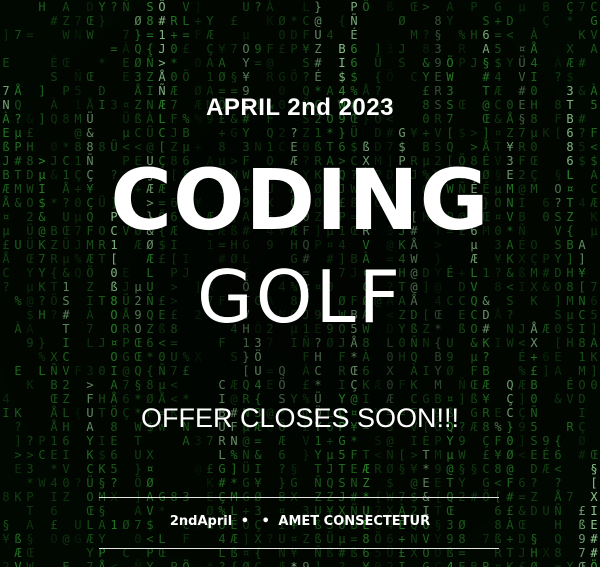 This screenshot has width=600, height=567. Describe the element at coordinates (354, 521) in the screenshot. I see `footer-tagline: AMET CONSECTETUR` at that location.